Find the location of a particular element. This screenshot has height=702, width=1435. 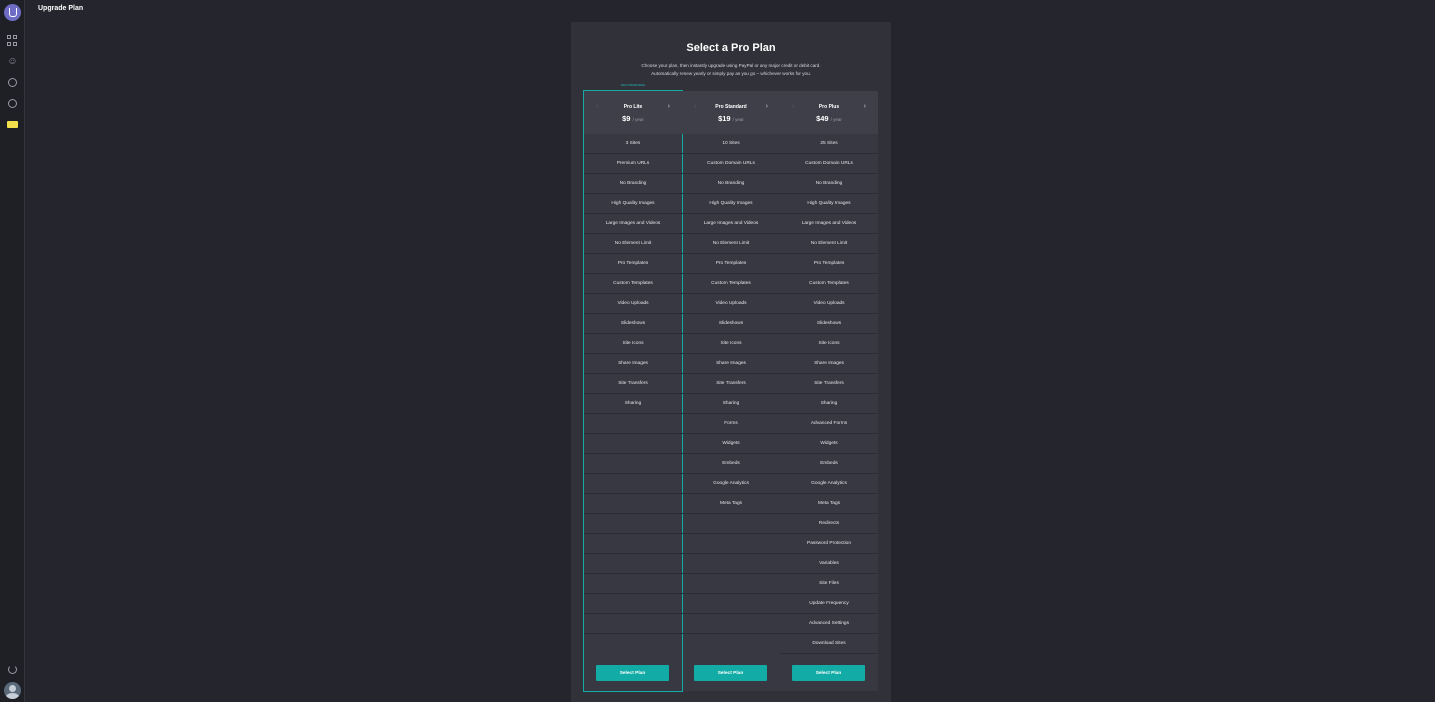

feature-row: Download Sites is located at coordinates (829, 644).